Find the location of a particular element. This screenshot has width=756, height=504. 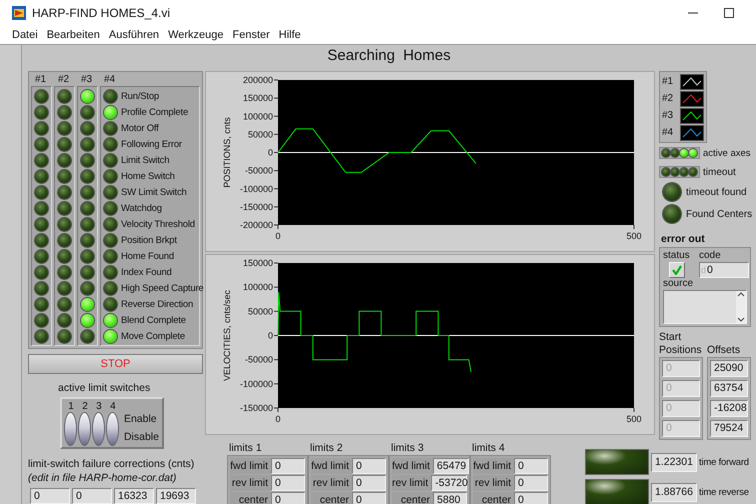

numeric-field: 5880 is located at coordinates (450, 498).